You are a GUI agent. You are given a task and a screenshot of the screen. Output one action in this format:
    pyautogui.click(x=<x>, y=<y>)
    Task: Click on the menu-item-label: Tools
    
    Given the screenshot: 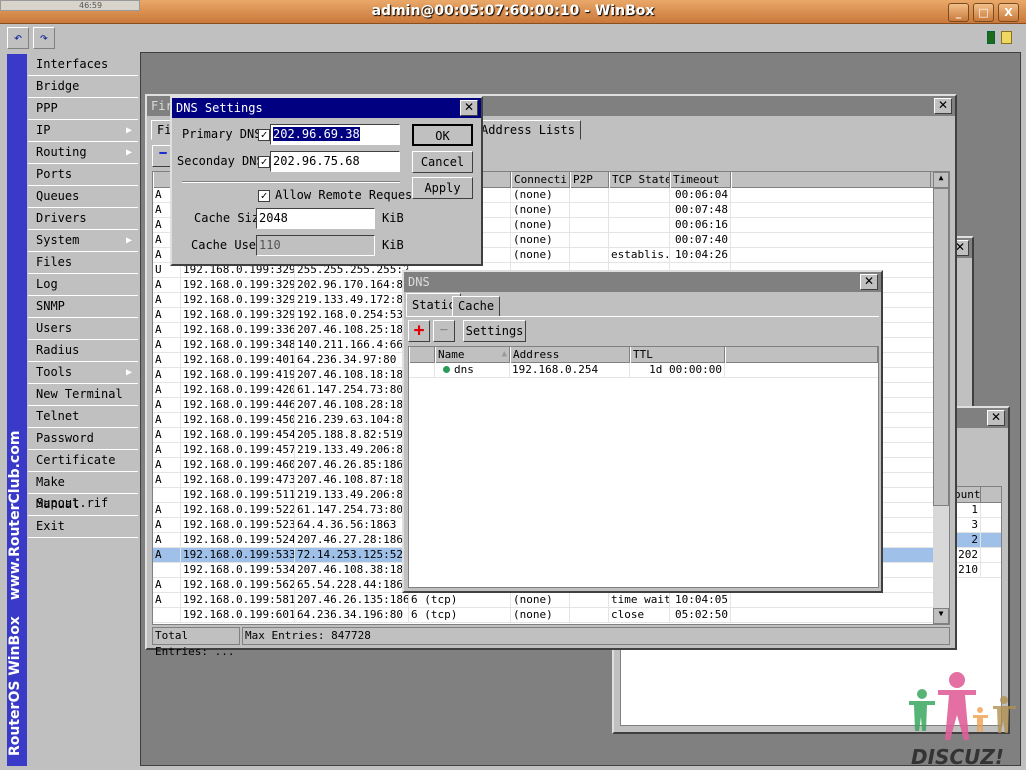 What is the action you would take?
    pyautogui.click(x=54, y=372)
    